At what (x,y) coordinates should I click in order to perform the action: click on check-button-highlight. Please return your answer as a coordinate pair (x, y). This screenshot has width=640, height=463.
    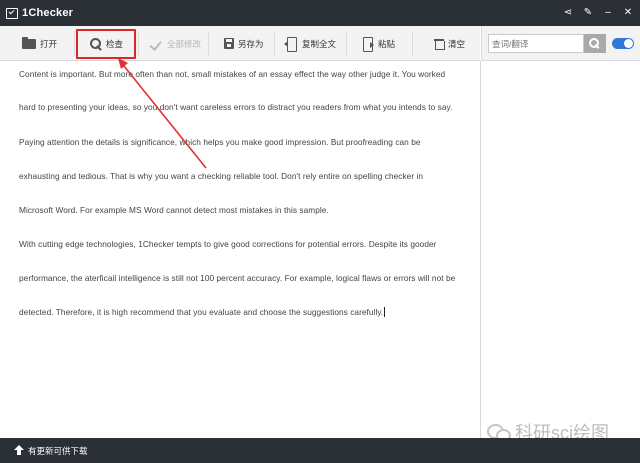
    Looking at the image, I should click on (106, 44).